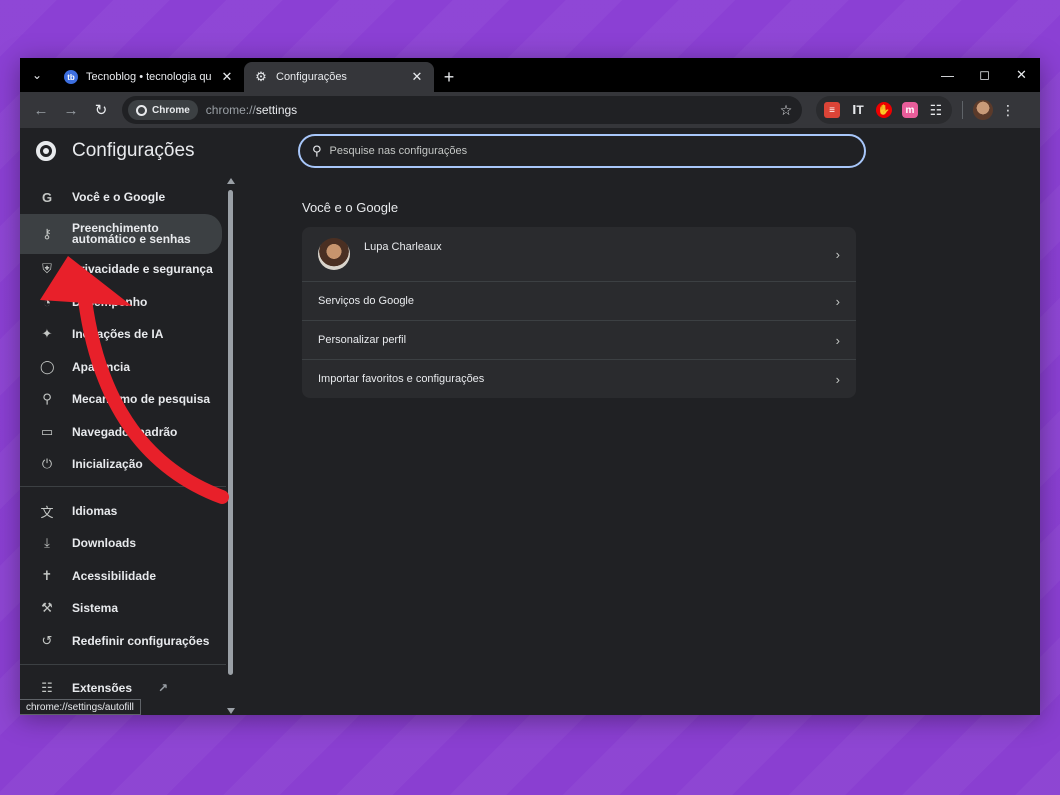 This screenshot has height=795, width=1060. What do you see at coordinates (936, 110) in the screenshot?
I see `extensions-puzzle-icon: ☷` at bounding box center [936, 110].